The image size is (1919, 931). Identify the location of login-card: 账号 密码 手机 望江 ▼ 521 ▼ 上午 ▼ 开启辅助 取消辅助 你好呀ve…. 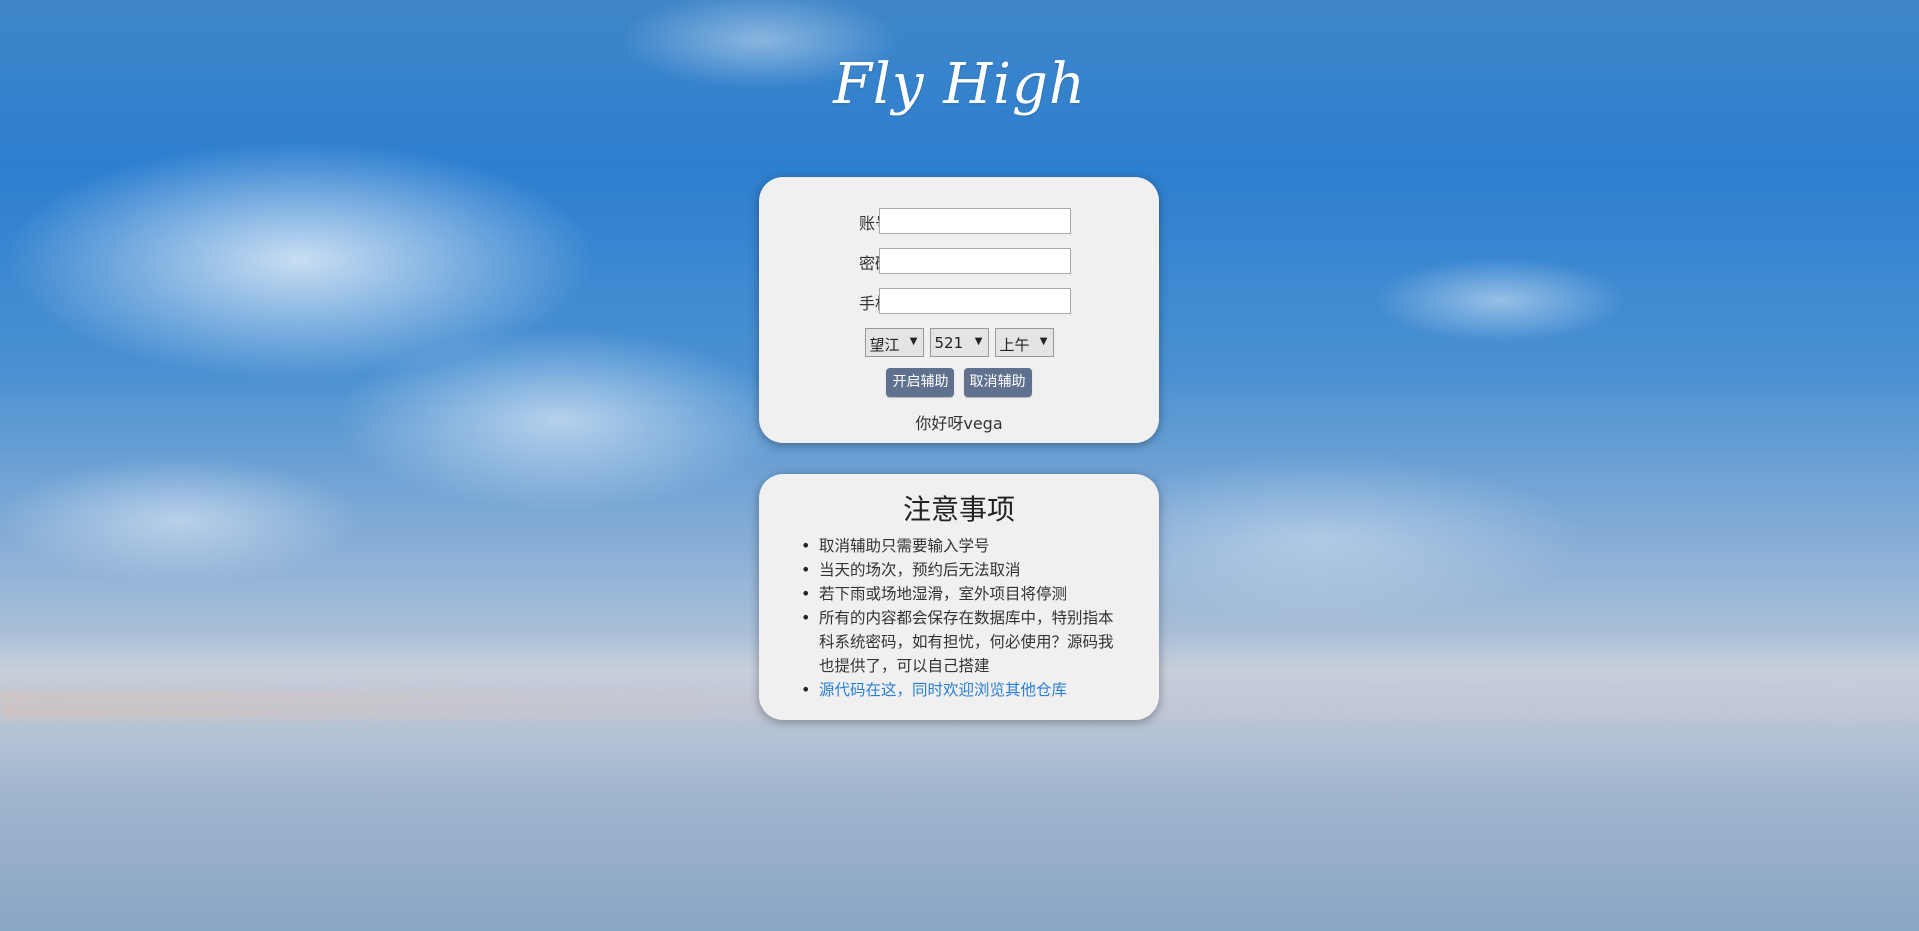
(959, 310).